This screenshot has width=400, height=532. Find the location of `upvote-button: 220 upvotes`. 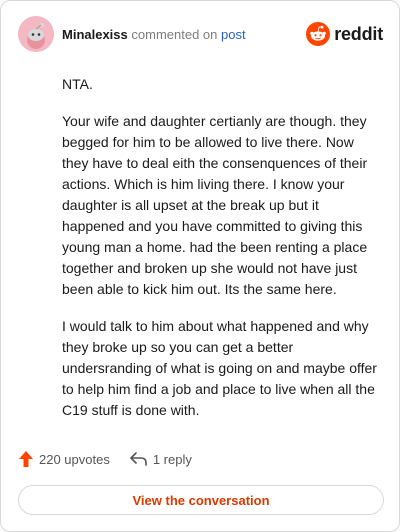

upvote-button: 220 upvotes is located at coordinates (64, 459).